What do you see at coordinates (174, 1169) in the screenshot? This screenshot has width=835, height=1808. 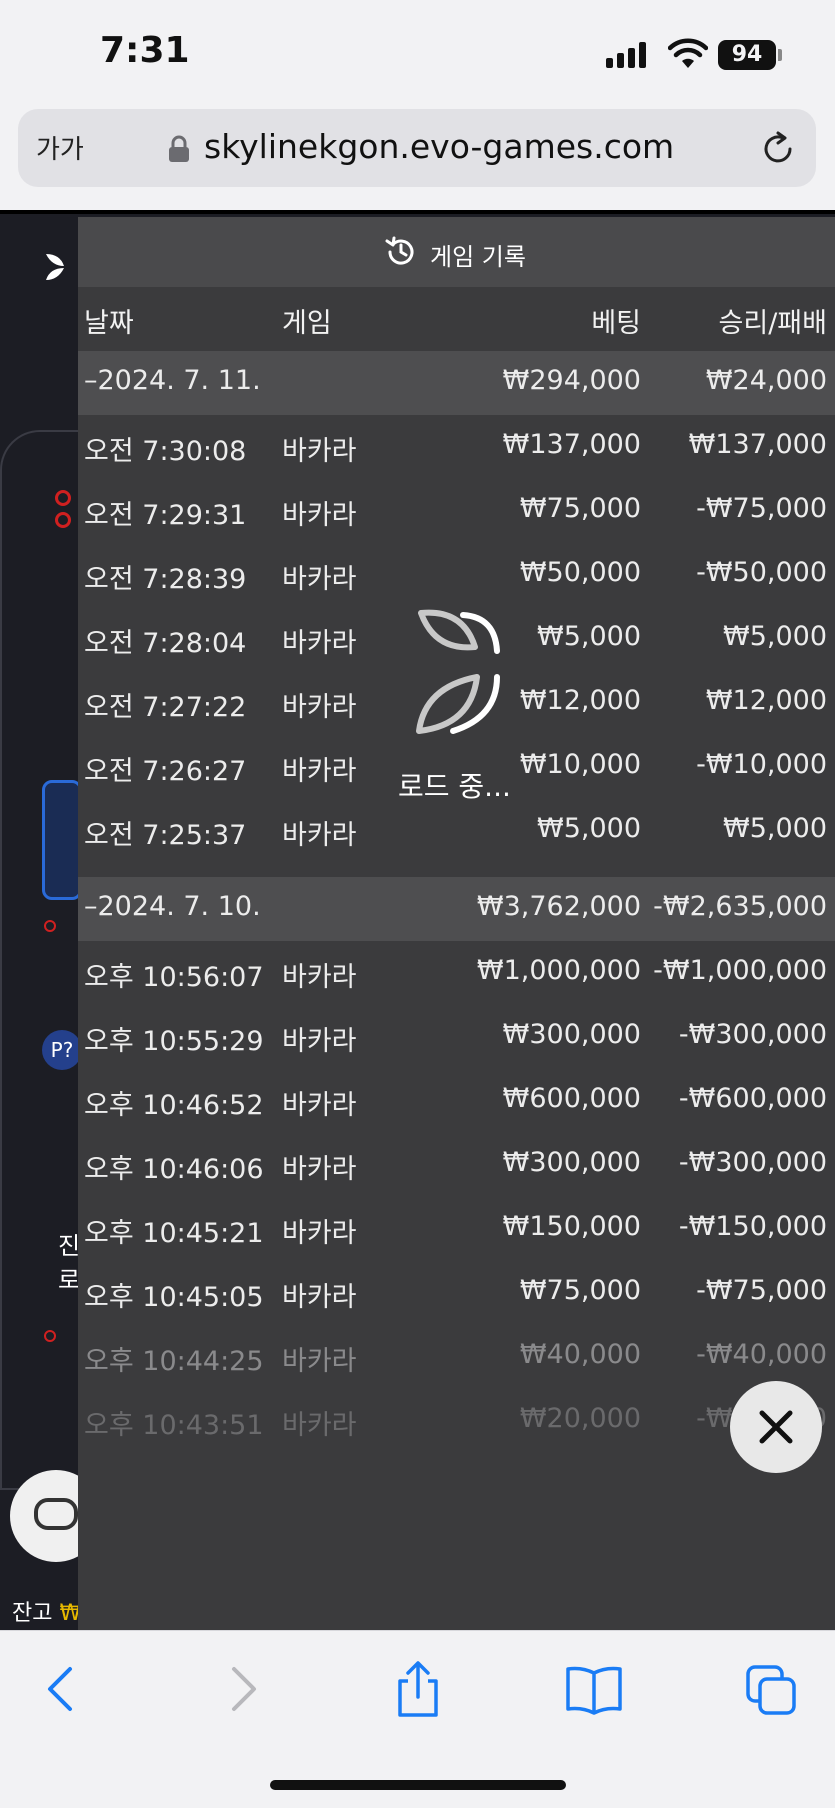 I see `round-time: 오후 10:46:06` at bounding box center [174, 1169].